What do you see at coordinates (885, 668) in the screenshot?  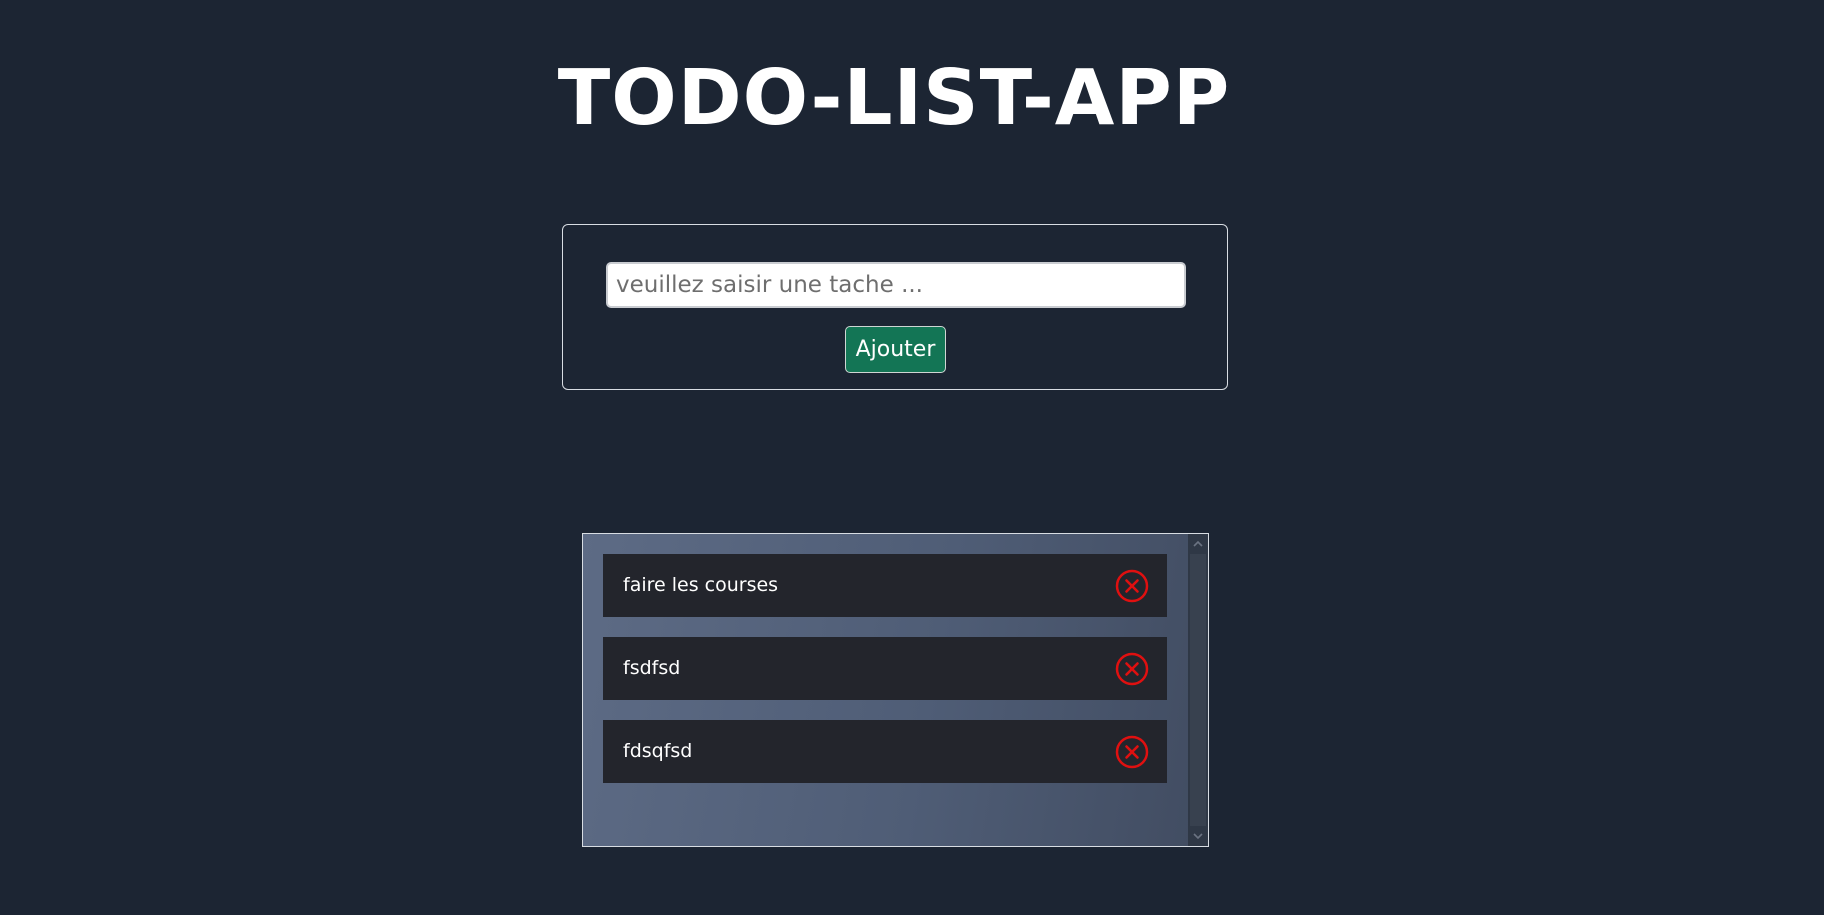 I see `todo-item: fsdfsd` at bounding box center [885, 668].